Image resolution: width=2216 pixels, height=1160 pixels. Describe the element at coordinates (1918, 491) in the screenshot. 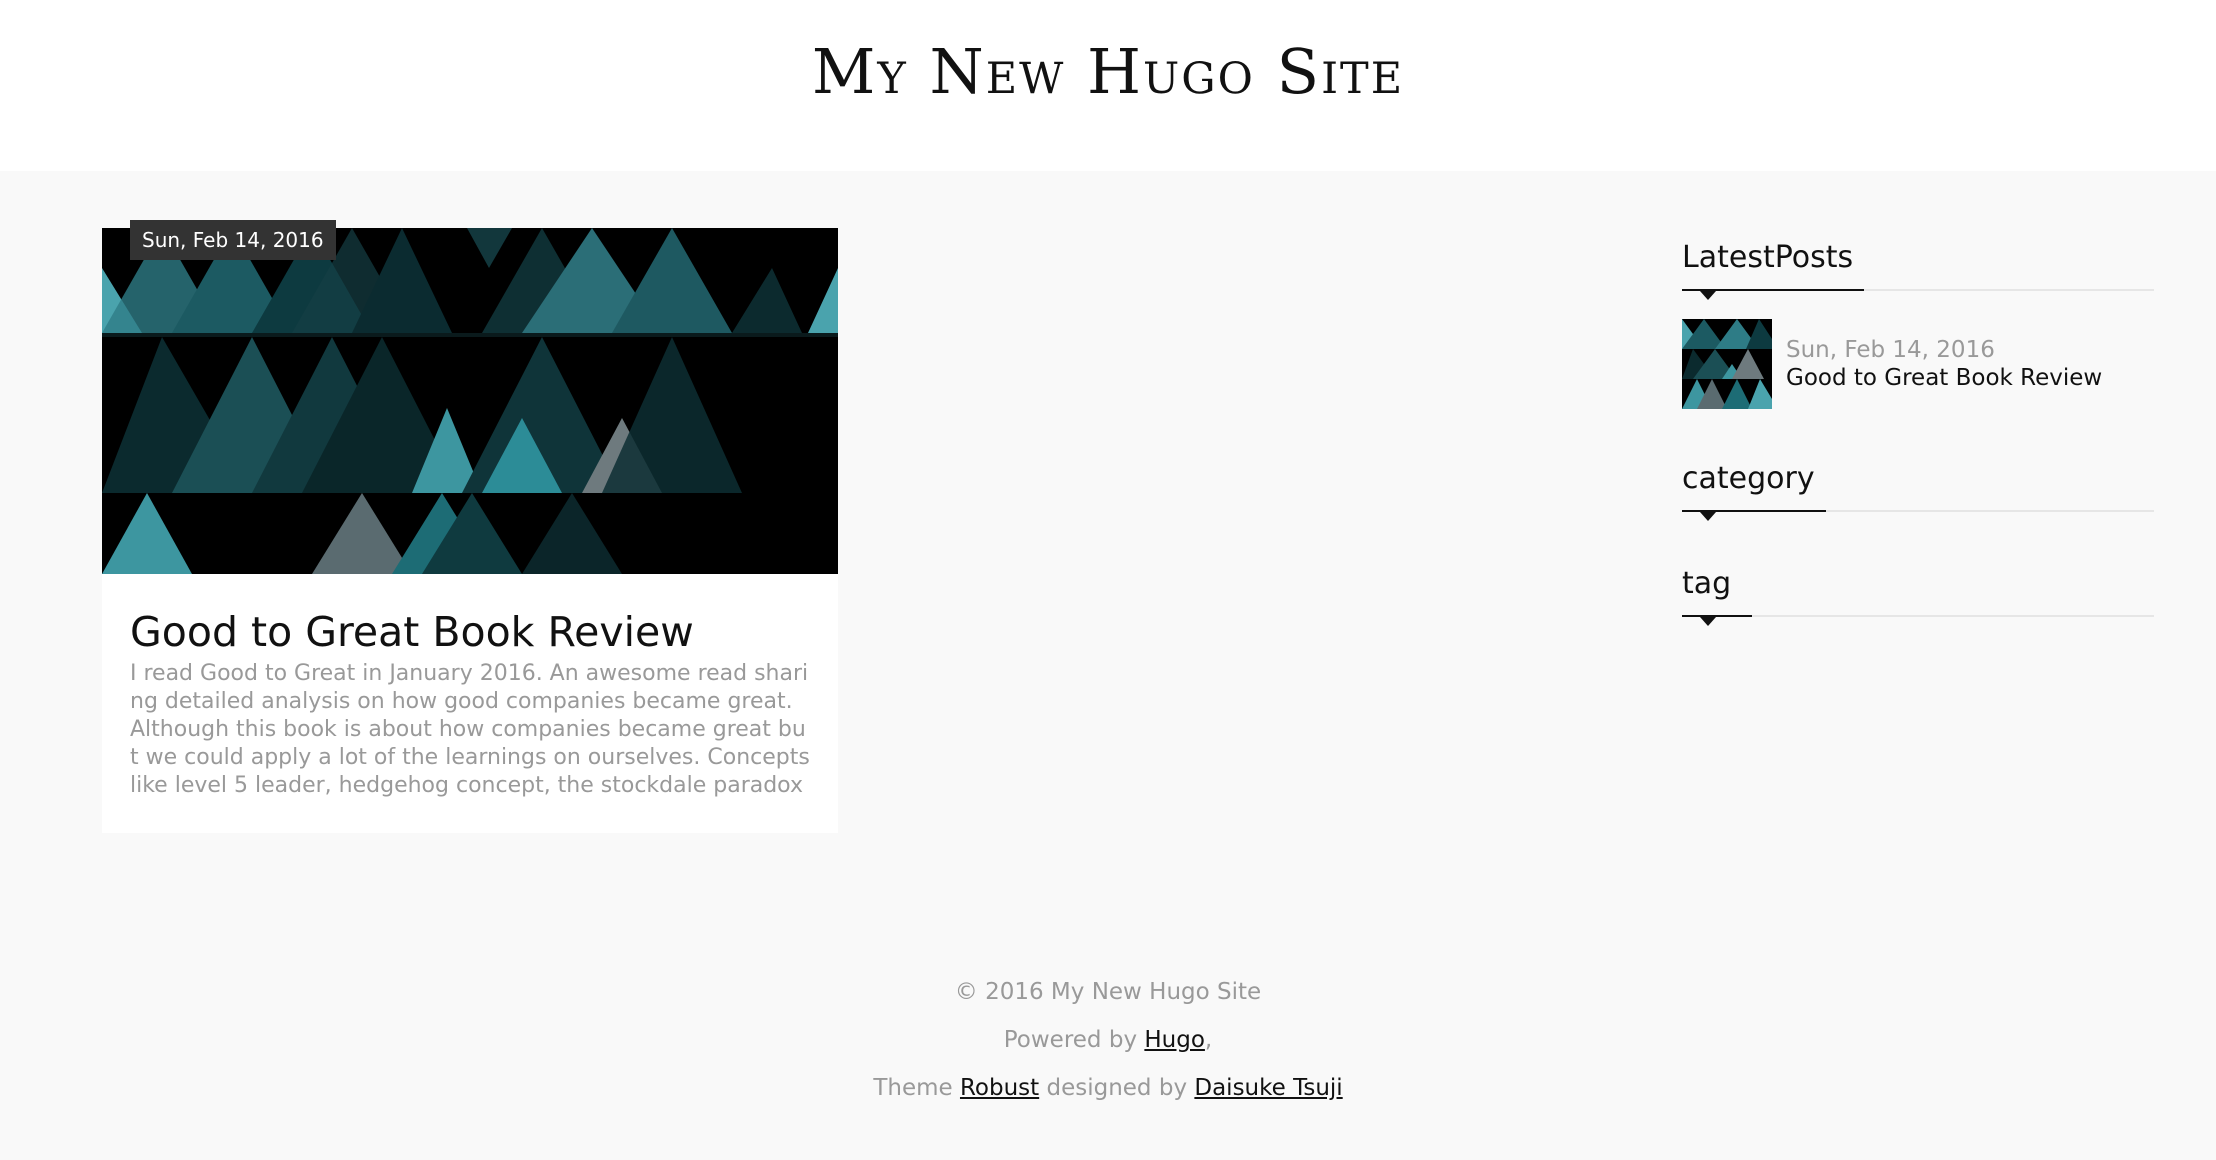

I see `category-widget: category` at that location.